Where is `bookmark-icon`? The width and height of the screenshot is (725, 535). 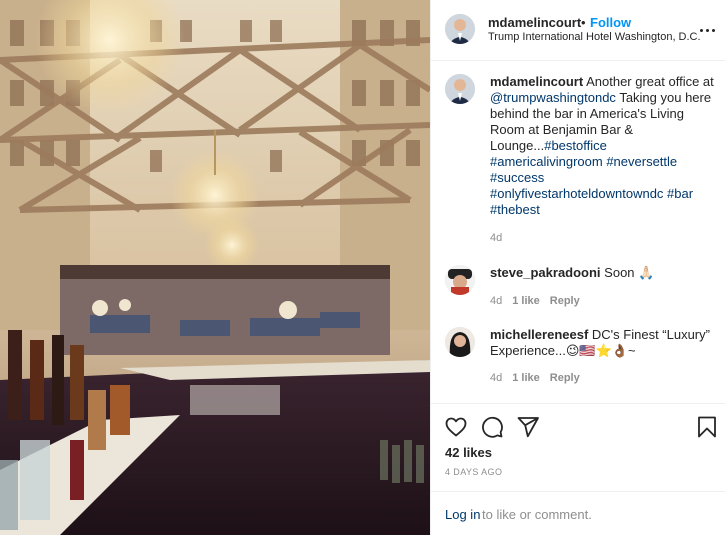 bookmark-icon is located at coordinates (707, 427).